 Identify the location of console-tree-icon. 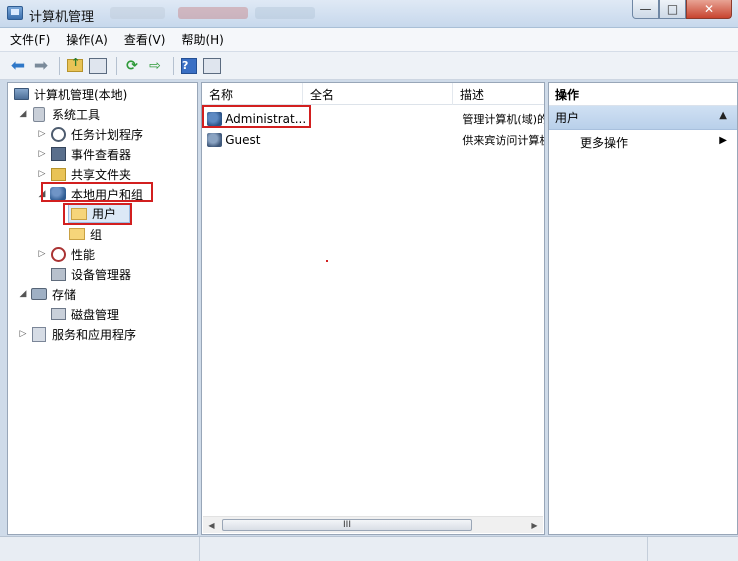
(98, 65).